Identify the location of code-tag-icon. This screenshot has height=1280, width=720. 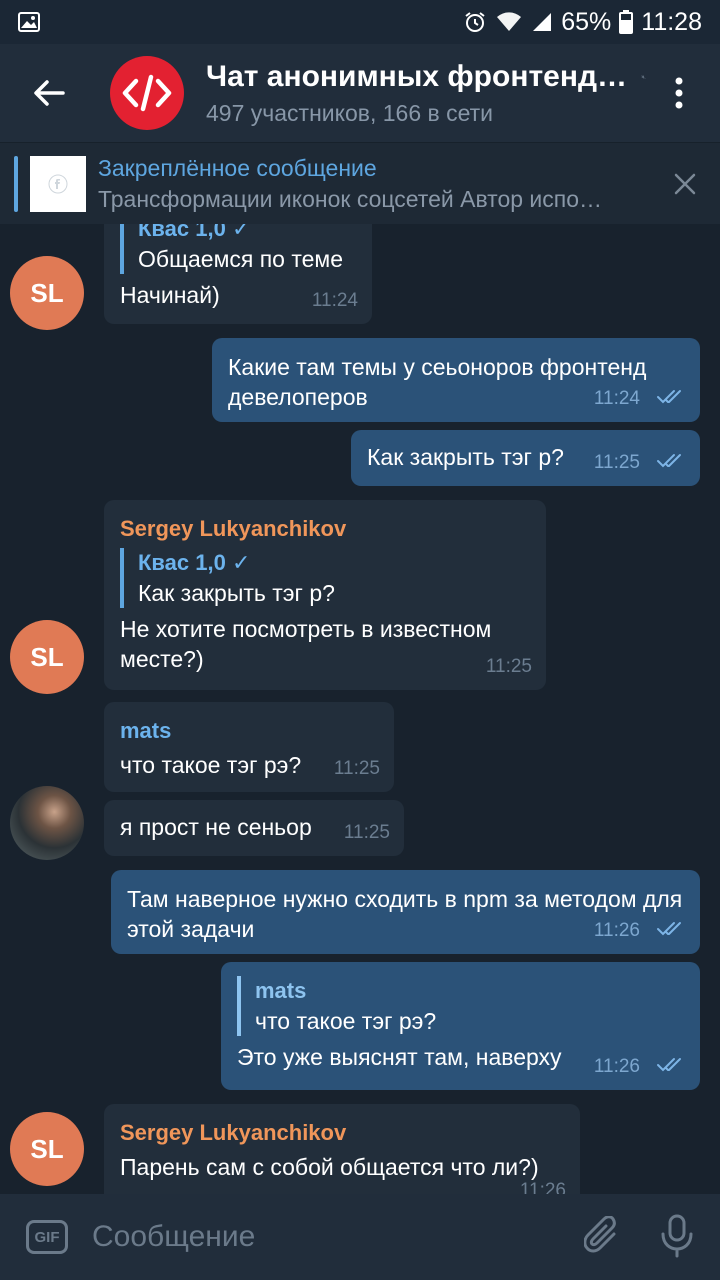
(147, 93).